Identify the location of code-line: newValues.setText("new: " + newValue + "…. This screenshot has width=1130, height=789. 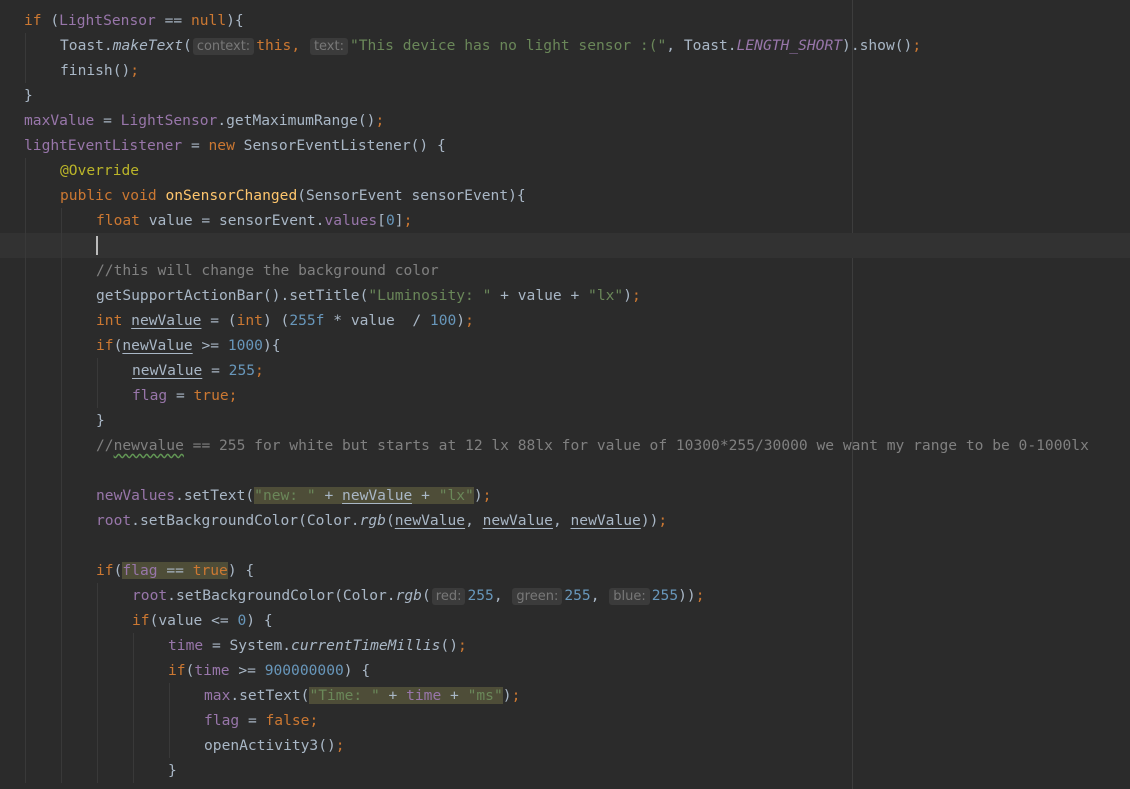
(565, 495).